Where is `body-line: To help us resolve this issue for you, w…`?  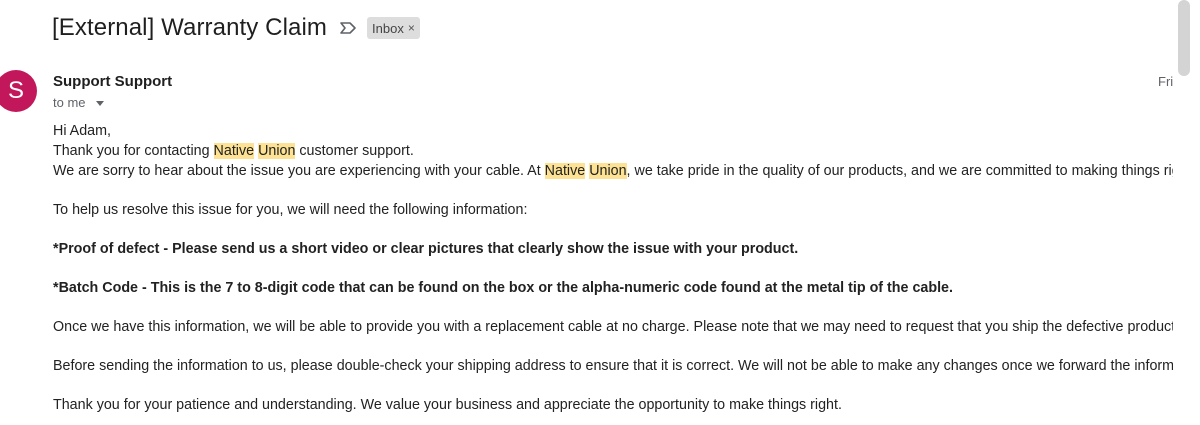
body-line: To help us resolve this issue for you, w… is located at coordinates (290, 210).